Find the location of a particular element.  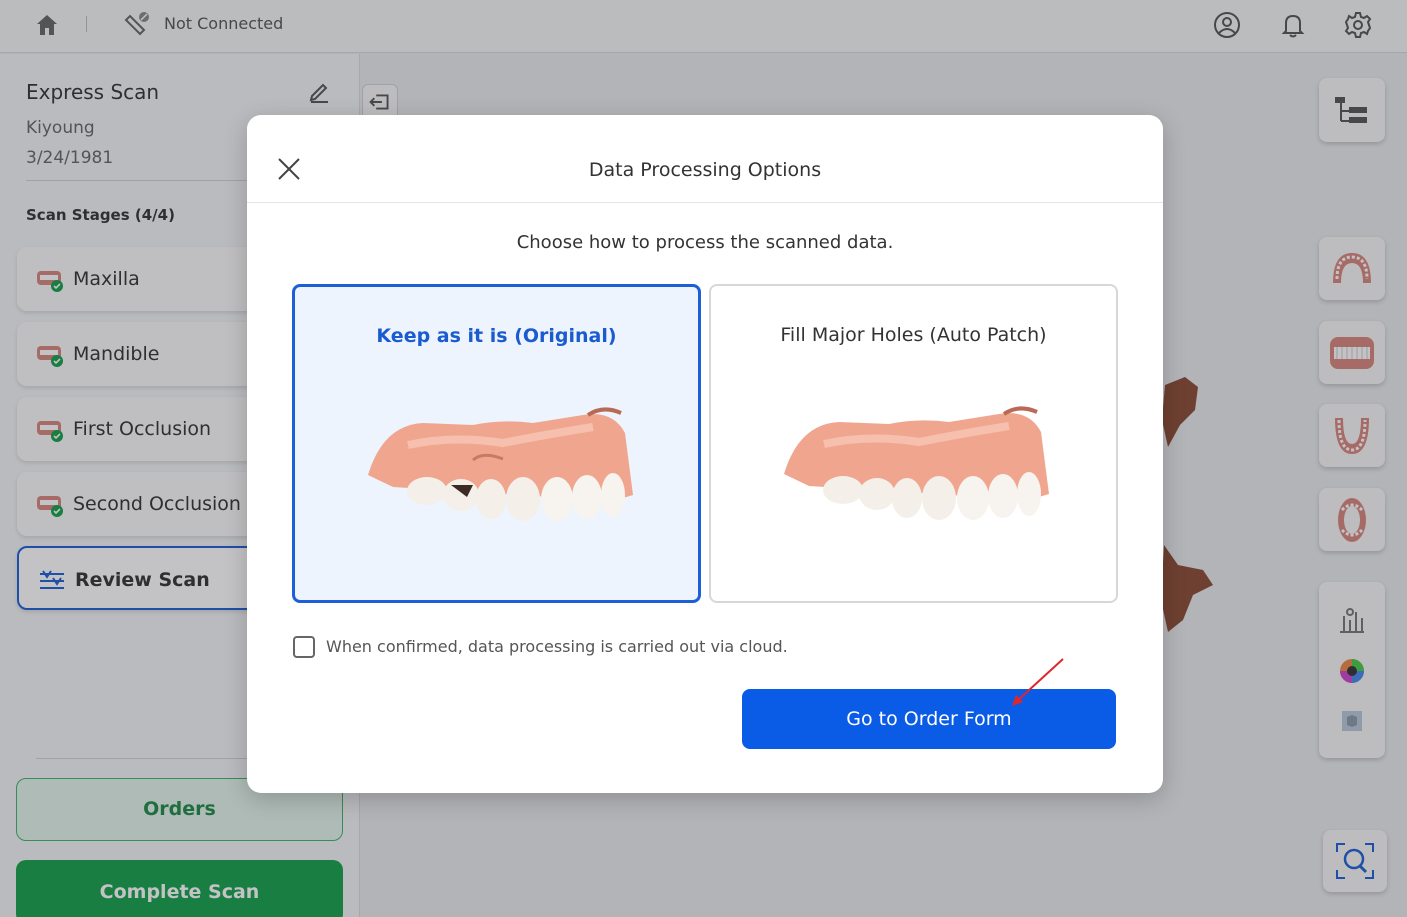

divider is located at coordinates (705, 202).